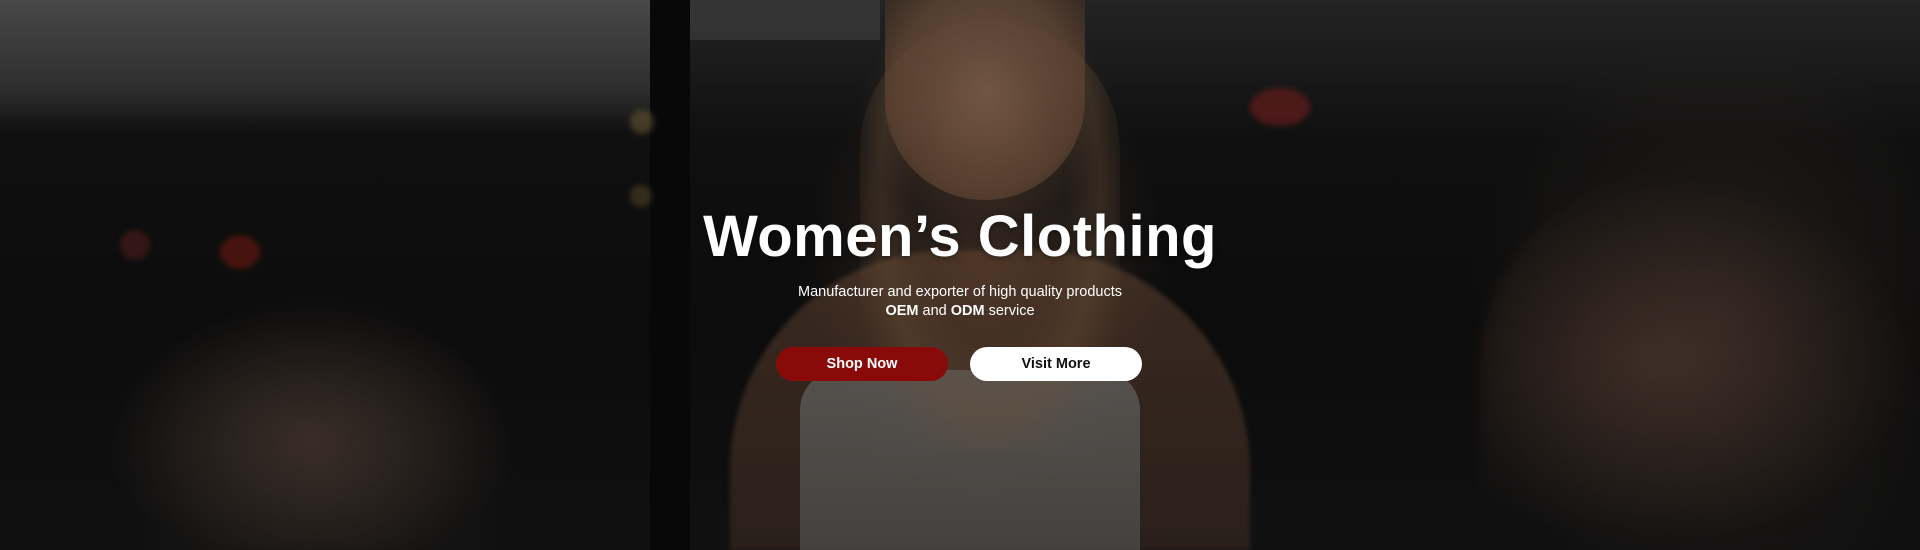 The width and height of the screenshot is (1920, 550). What do you see at coordinates (960, 236) in the screenshot?
I see `hero-title: Women’s Clothing` at bounding box center [960, 236].